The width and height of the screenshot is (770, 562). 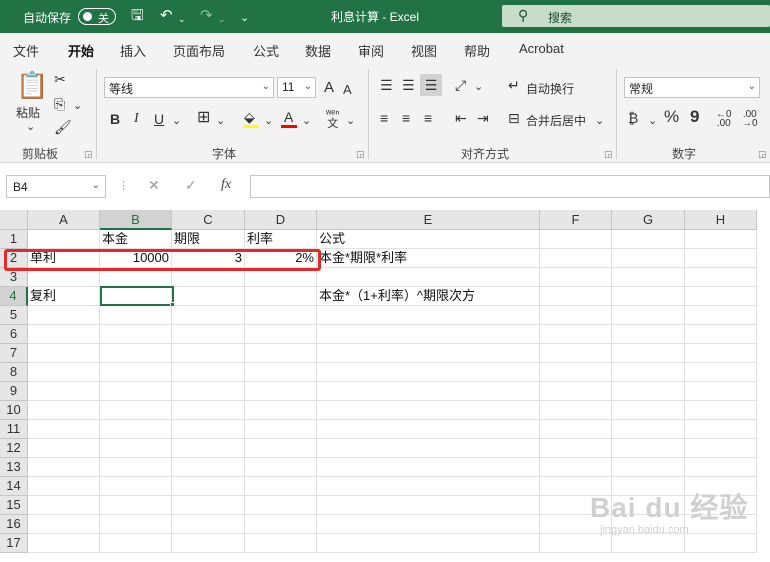 I want to click on cell-g6, so click(x=648, y=334).